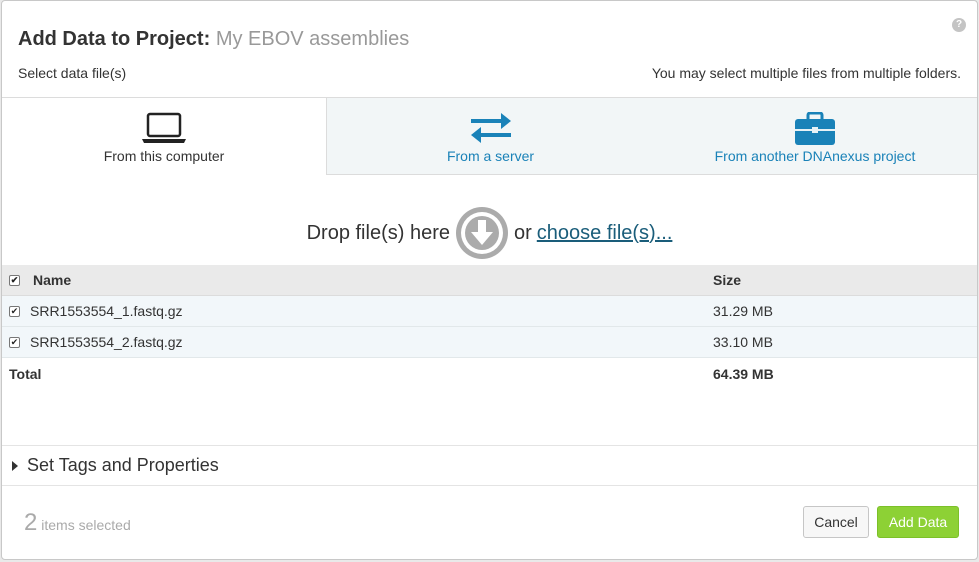 The width and height of the screenshot is (979, 562). What do you see at coordinates (490, 156) in the screenshot?
I see `tab-label: From a server` at bounding box center [490, 156].